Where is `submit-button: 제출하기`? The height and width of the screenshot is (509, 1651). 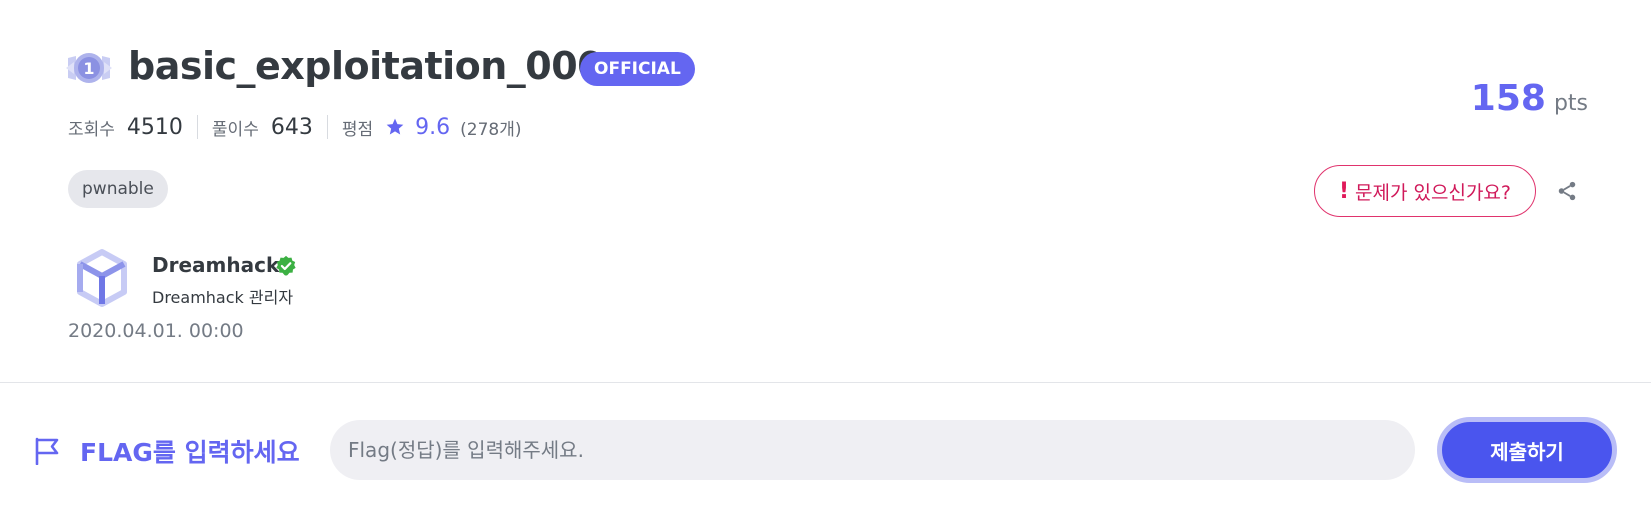
submit-button: 제출하기 is located at coordinates (1527, 450).